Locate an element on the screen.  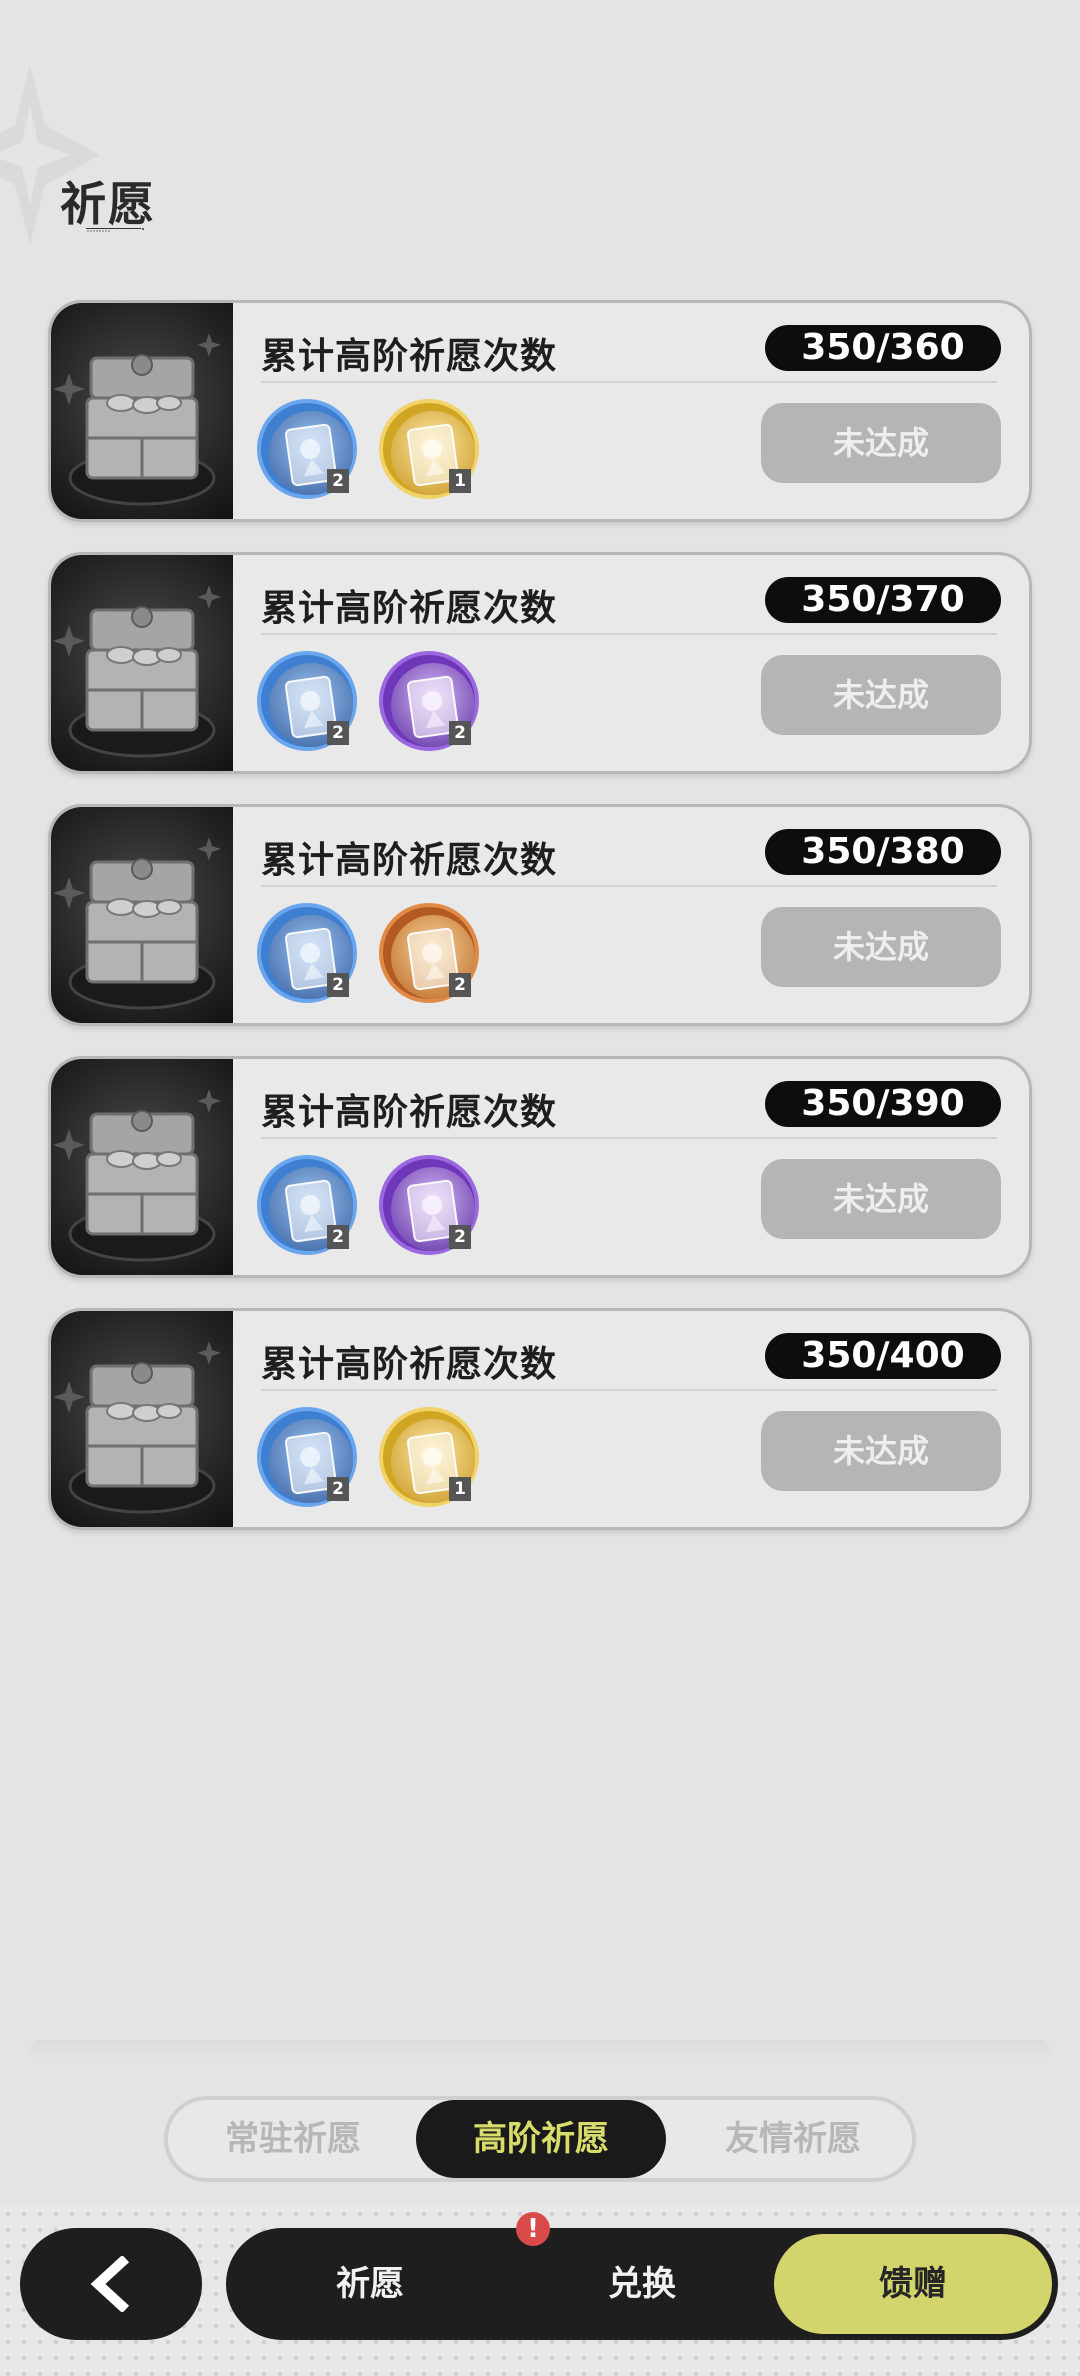
milestone-card: 累计高阶祈愿次数 350/370 2 2 未达成 is located at coordinates (540, 663).